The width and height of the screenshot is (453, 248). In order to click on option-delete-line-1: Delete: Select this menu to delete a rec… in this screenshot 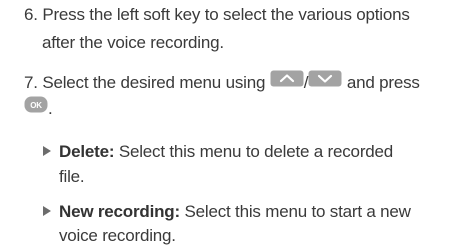, I will do `click(218, 152)`.